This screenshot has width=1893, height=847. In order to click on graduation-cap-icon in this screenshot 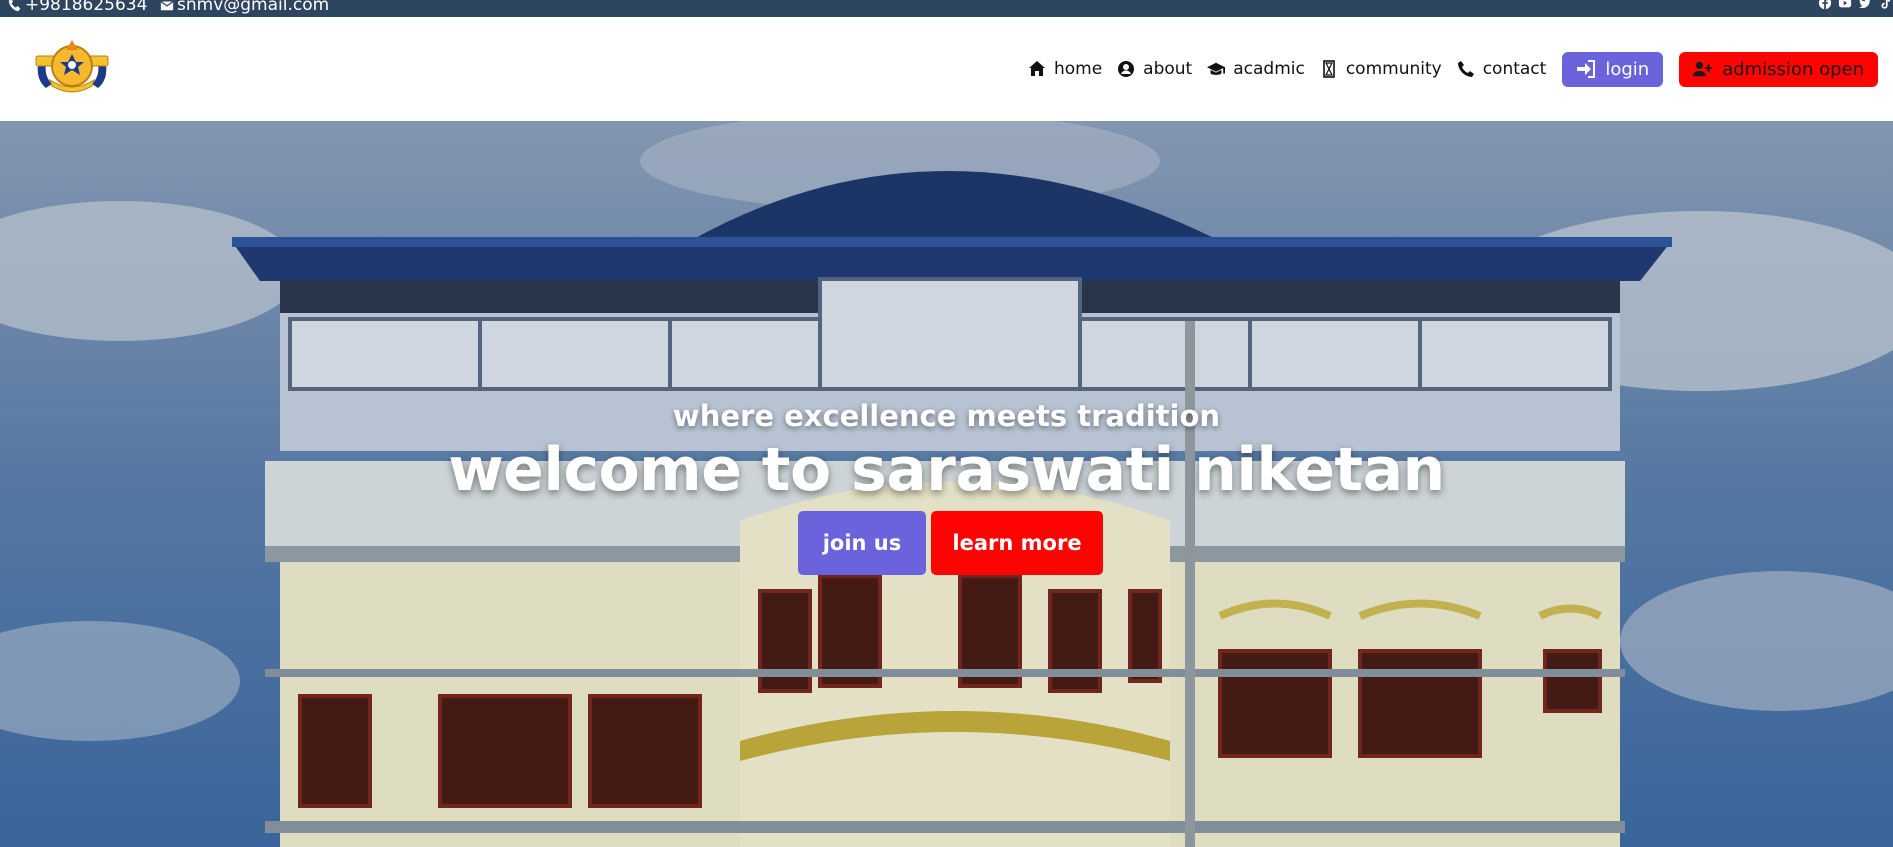, I will do `click(1216, 68)`.